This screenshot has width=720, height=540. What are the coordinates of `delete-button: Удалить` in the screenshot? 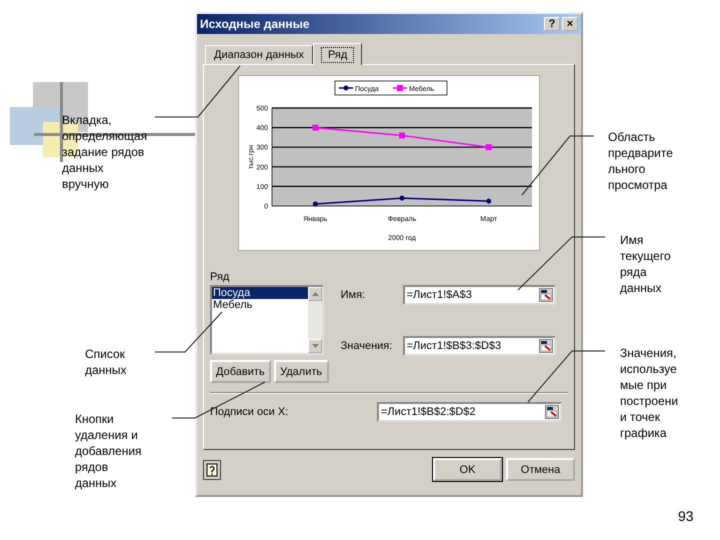 It's located at (301, 371).